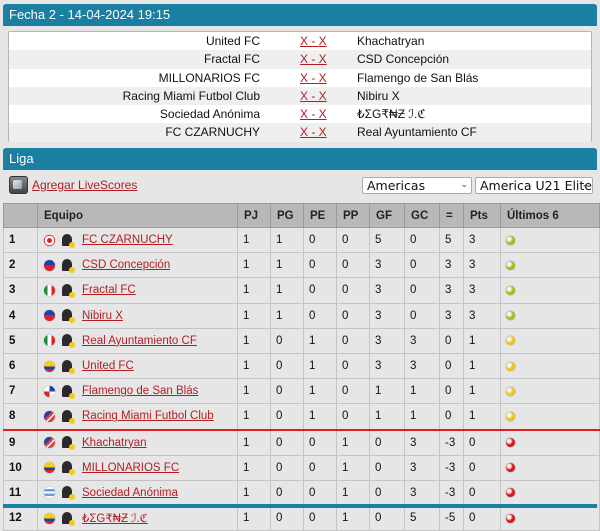 Image resolution: width=600 pixels, height=531 pixels. What do you see at coordinates (209, 114) in the screenshot?
I see `home-team: Sociedad Anónima` at bounding box center [209, 114].